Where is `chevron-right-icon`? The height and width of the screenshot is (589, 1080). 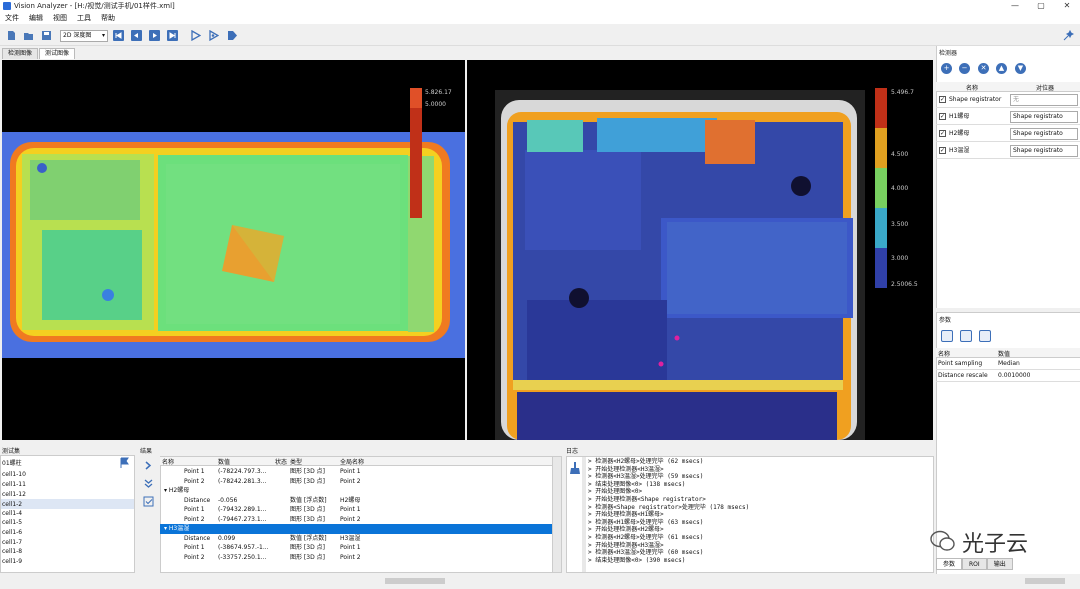 chevron-right-icon is located at coordinates (148, 465).